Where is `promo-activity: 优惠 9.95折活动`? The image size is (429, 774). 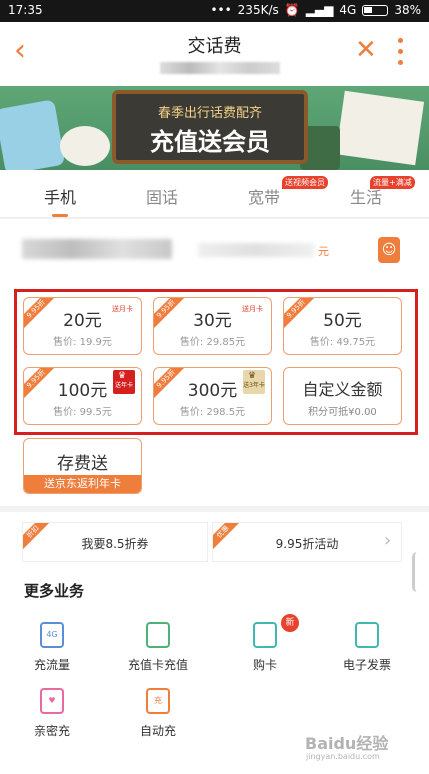 promo-activity: 优惠 9.95折活动 is located at coordinates (307, 542).